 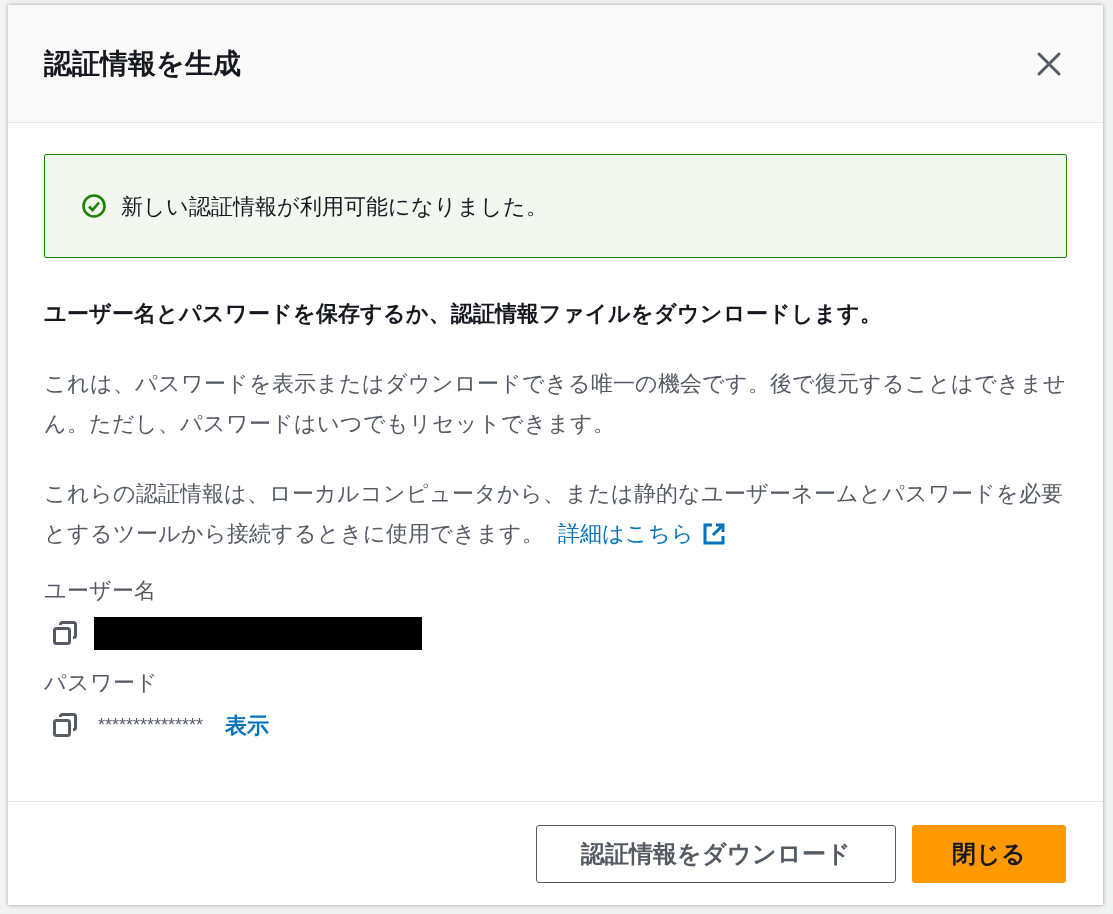 I want to click on alert-message: 新しい認証情報が利用可能になりました。, so click(x=334, y=206).